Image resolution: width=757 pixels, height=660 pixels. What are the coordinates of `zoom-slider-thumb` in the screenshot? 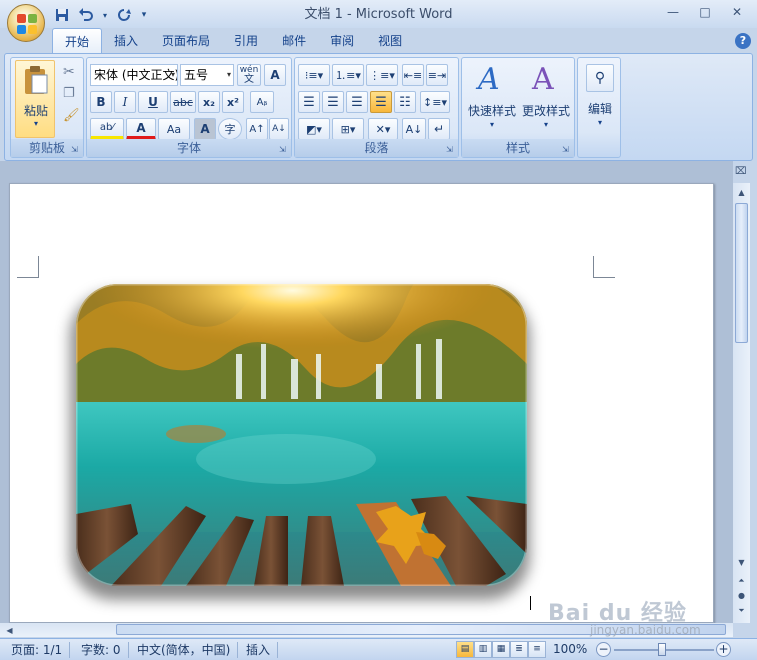 It's located at (662, 649).